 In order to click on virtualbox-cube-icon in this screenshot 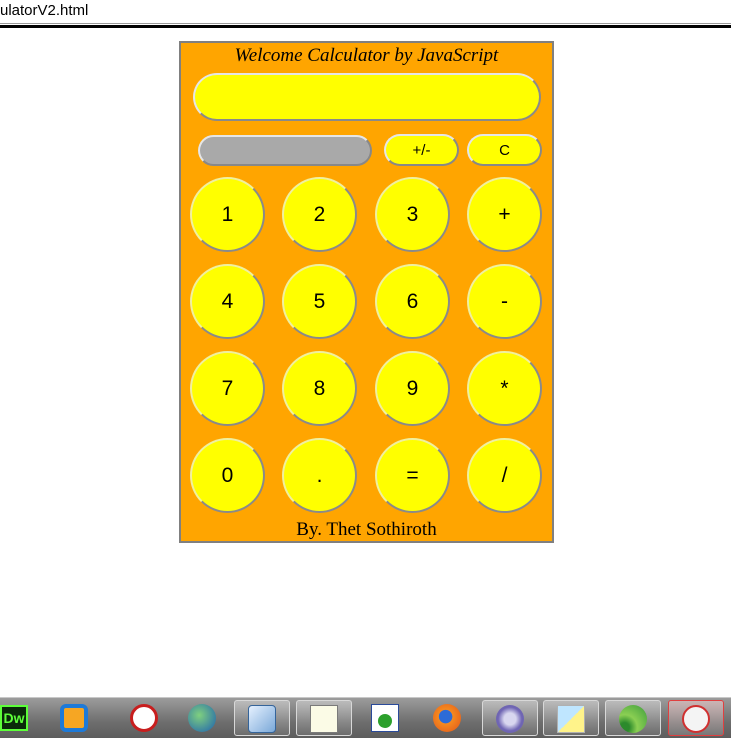, I will do `click(262, 719)`.